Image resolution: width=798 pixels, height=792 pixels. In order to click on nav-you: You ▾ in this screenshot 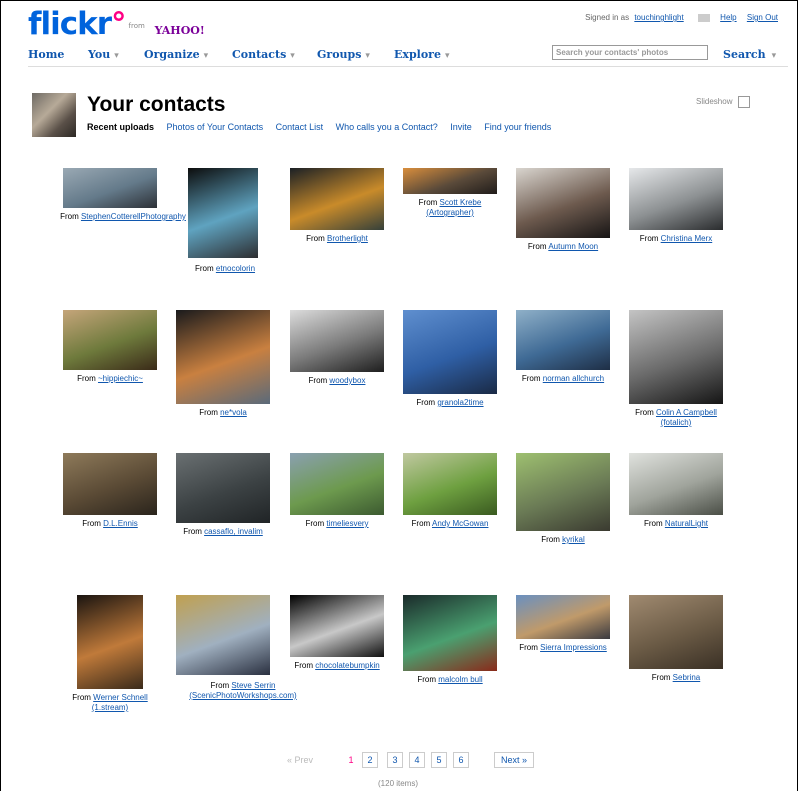, I will do `click(103, 54)`.